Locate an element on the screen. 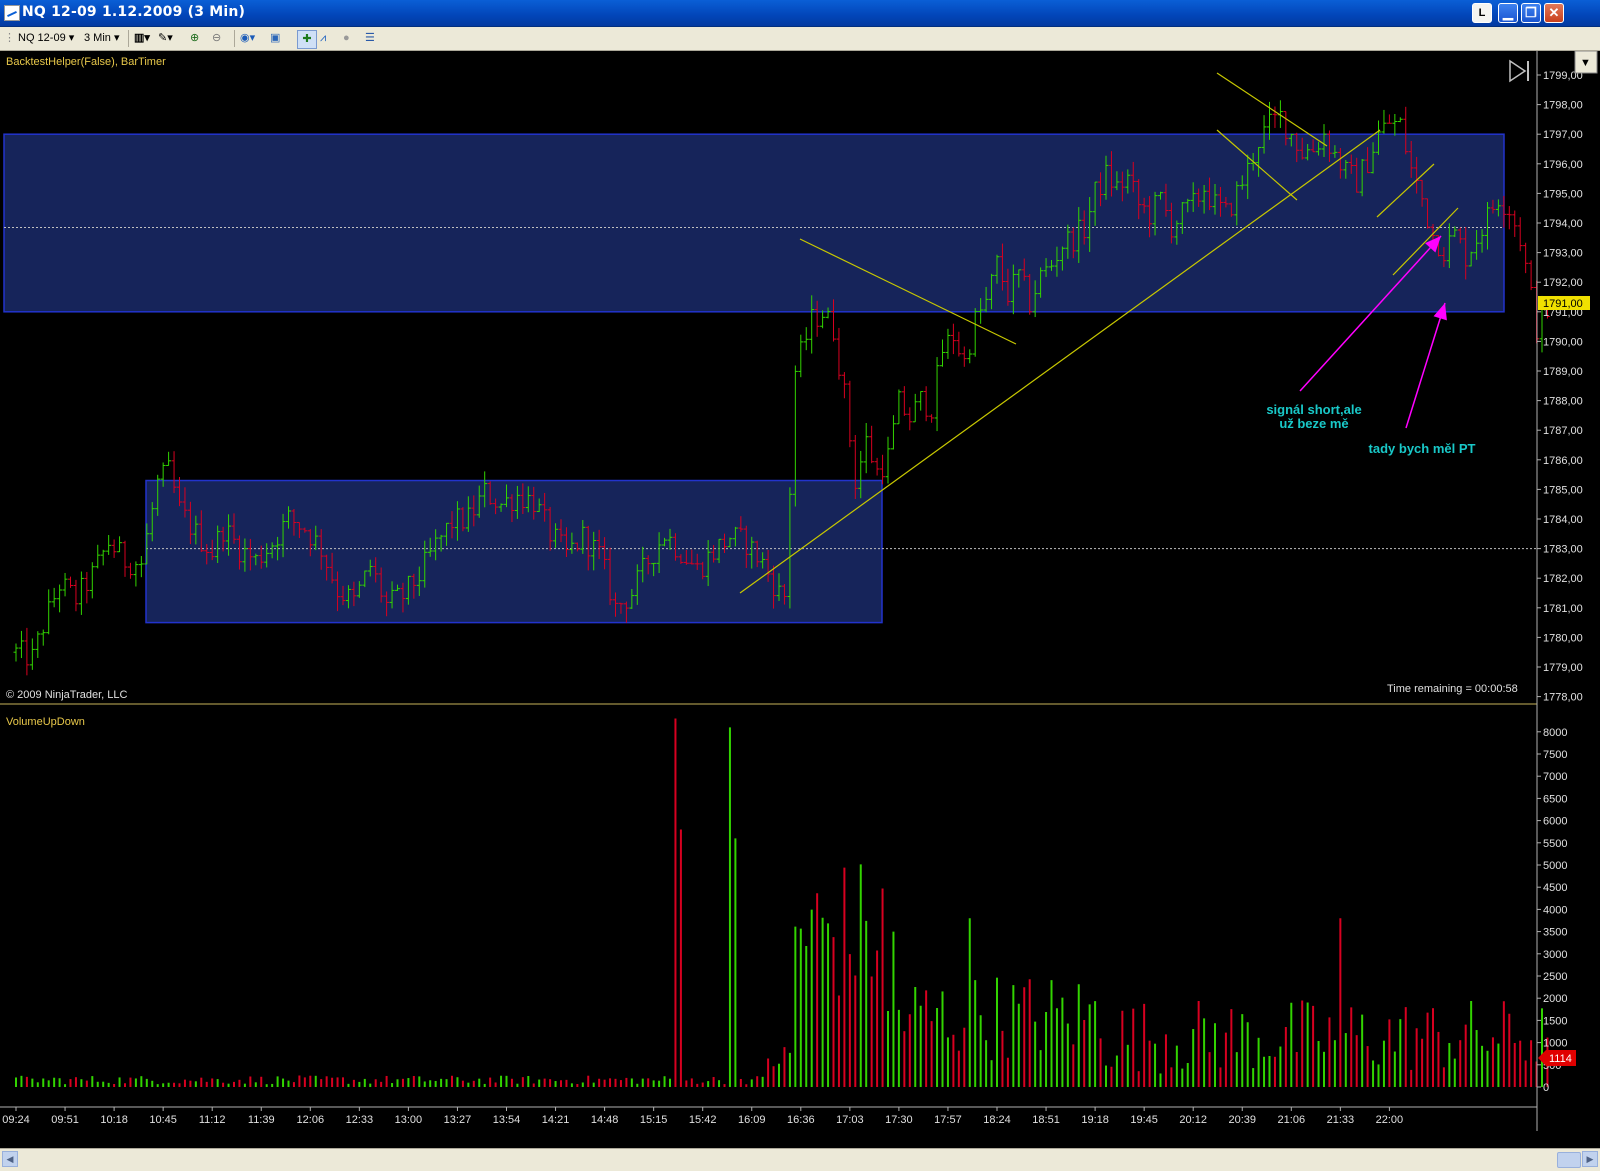  time-tick-label: 21:33 is located at coordinates (1341, 1120).